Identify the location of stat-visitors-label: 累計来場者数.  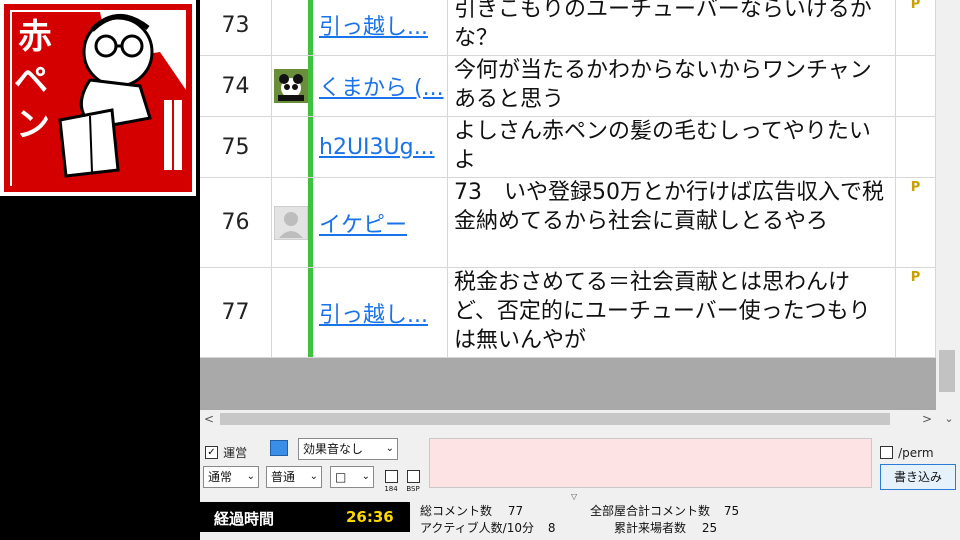
(650, 528).